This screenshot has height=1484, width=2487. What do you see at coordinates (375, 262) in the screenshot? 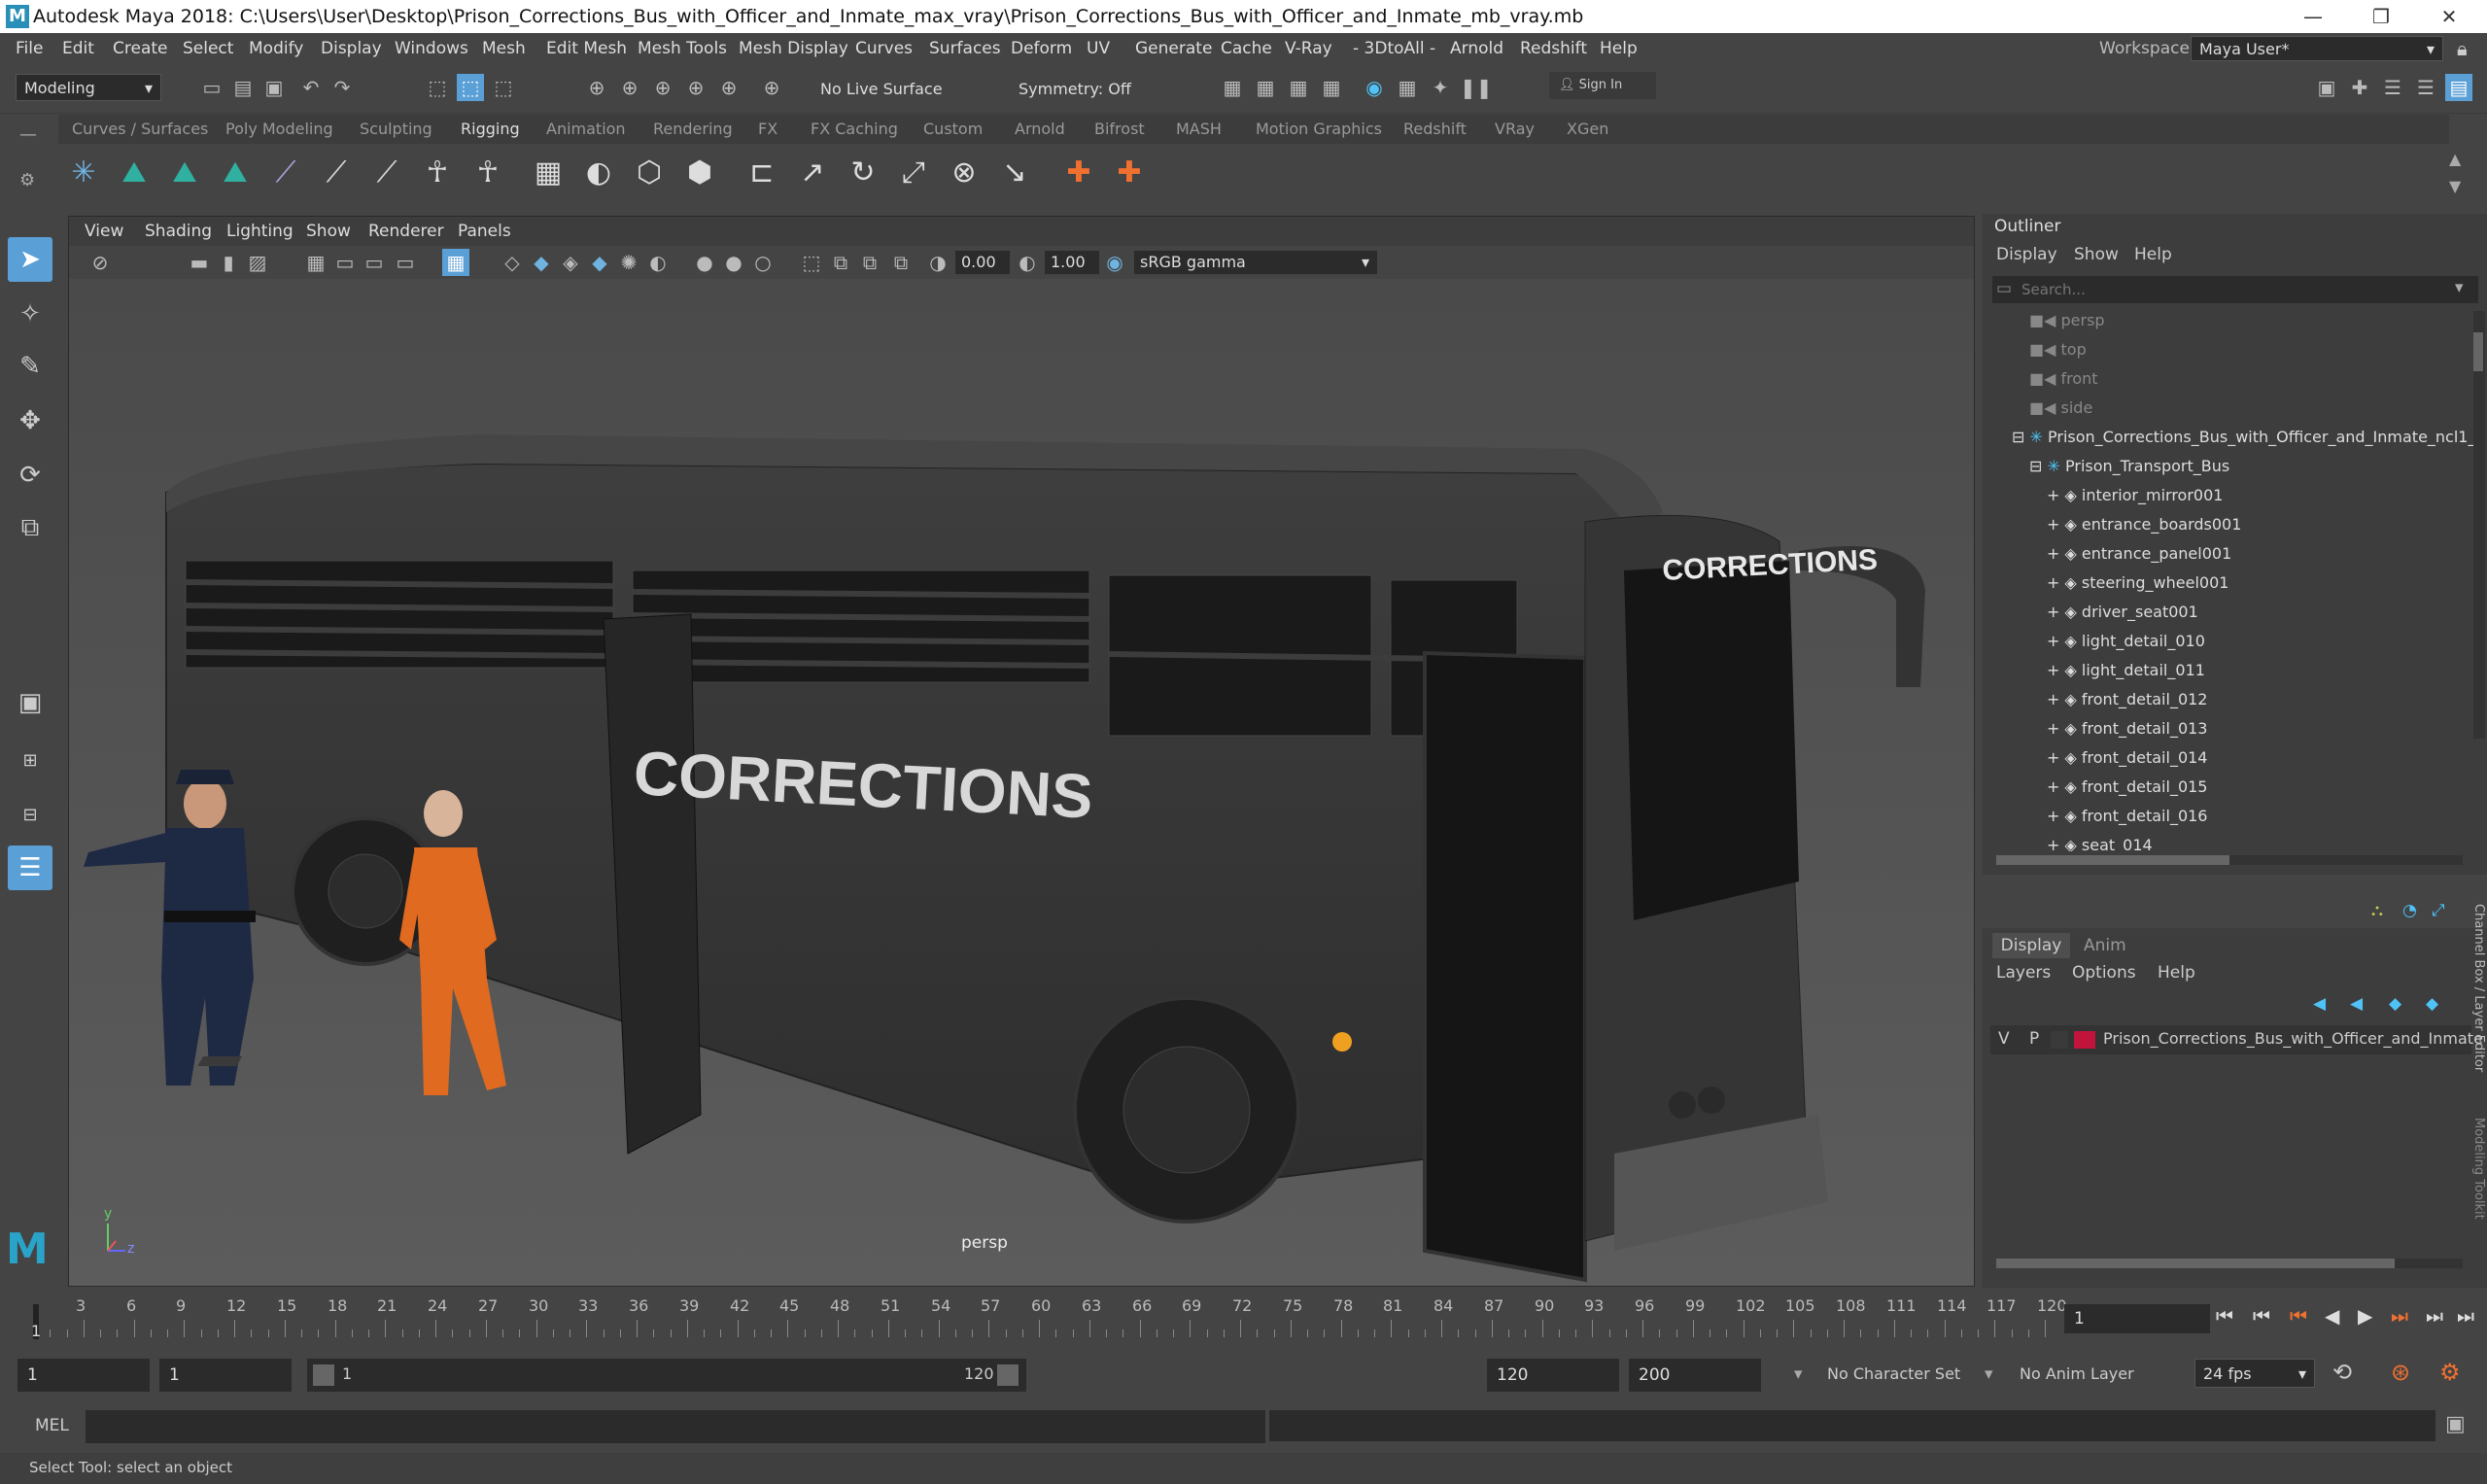
I see `resolution-gate-icon: ▭` at bounding box center [375, 262].